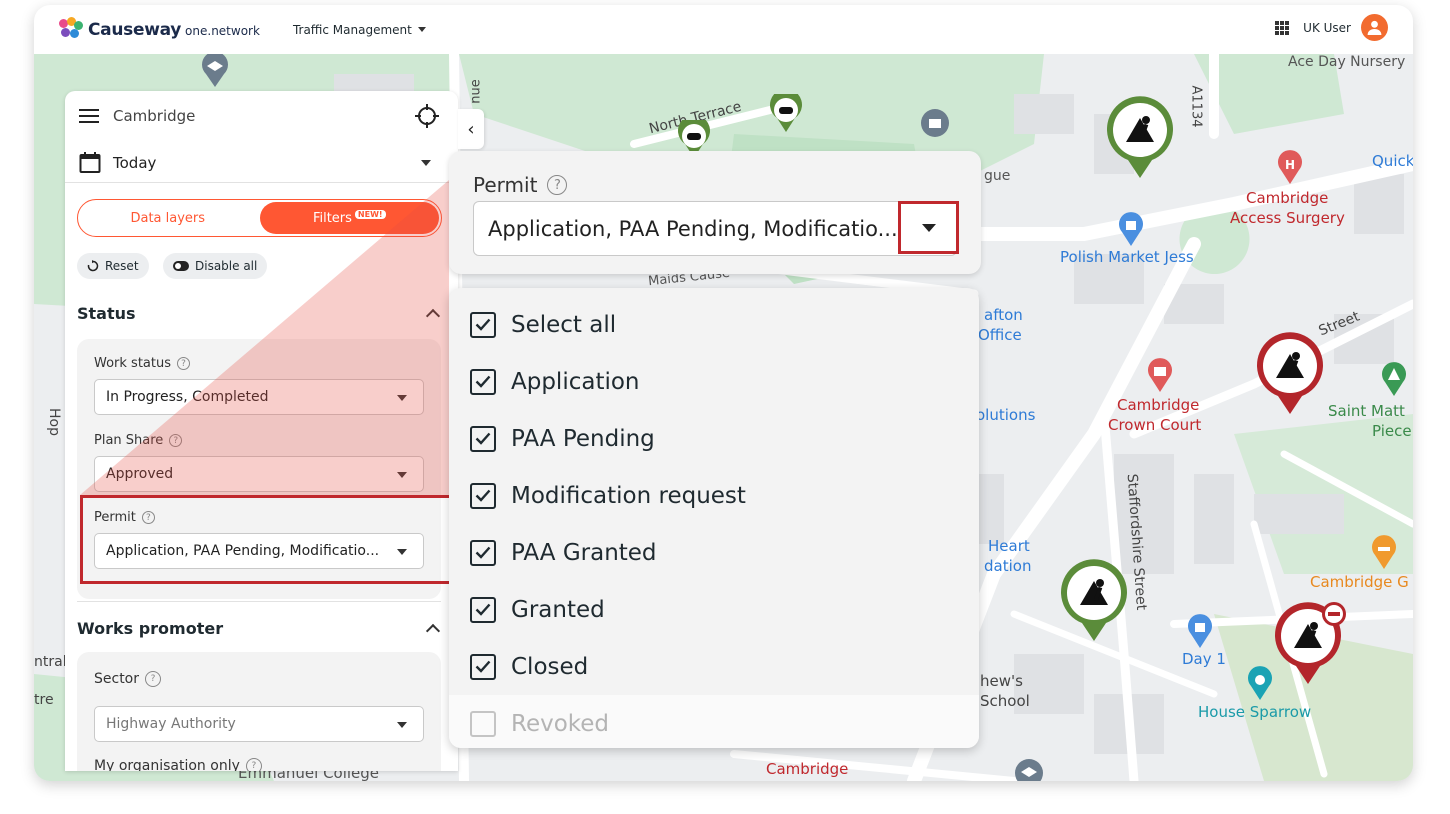 The width and height of the screenshot is (1450, 814). What do you see at coordinates (1282, 27) in the screenshot?
I see `apps-grid-icon` at bounding box center [1282, 27].